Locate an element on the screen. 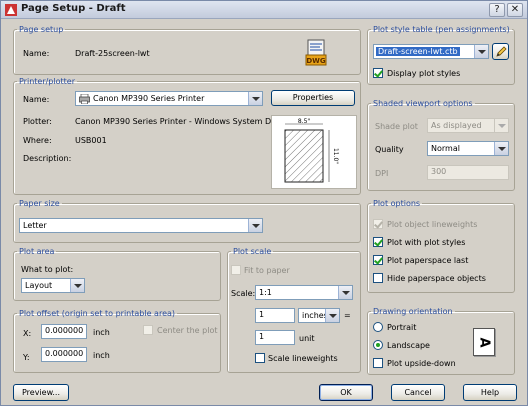 This screenshot has width=528, height=406. plot-with-styles-checkbox is located at coordinates (378, 242).